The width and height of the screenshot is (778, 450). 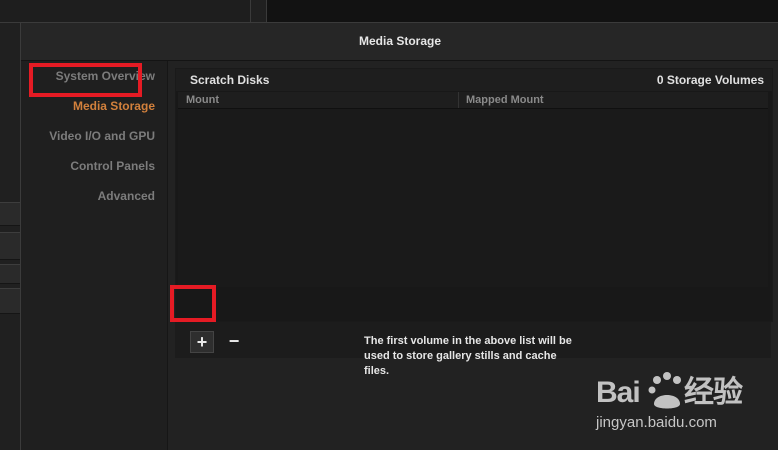 I want to click on scratch-disks-title: Scratch Disks, so click(x=230, y=80).